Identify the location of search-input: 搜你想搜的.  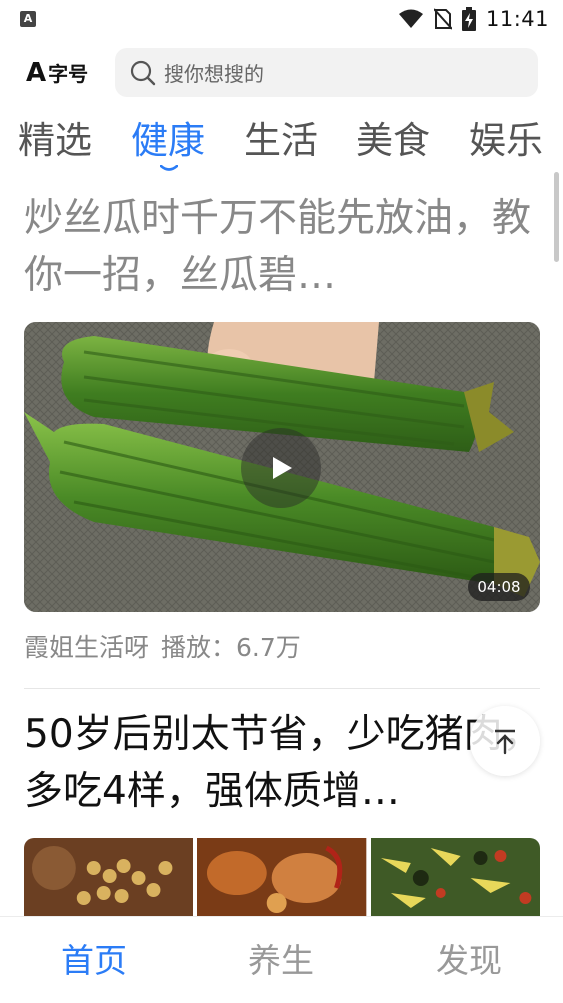
(326, 72).